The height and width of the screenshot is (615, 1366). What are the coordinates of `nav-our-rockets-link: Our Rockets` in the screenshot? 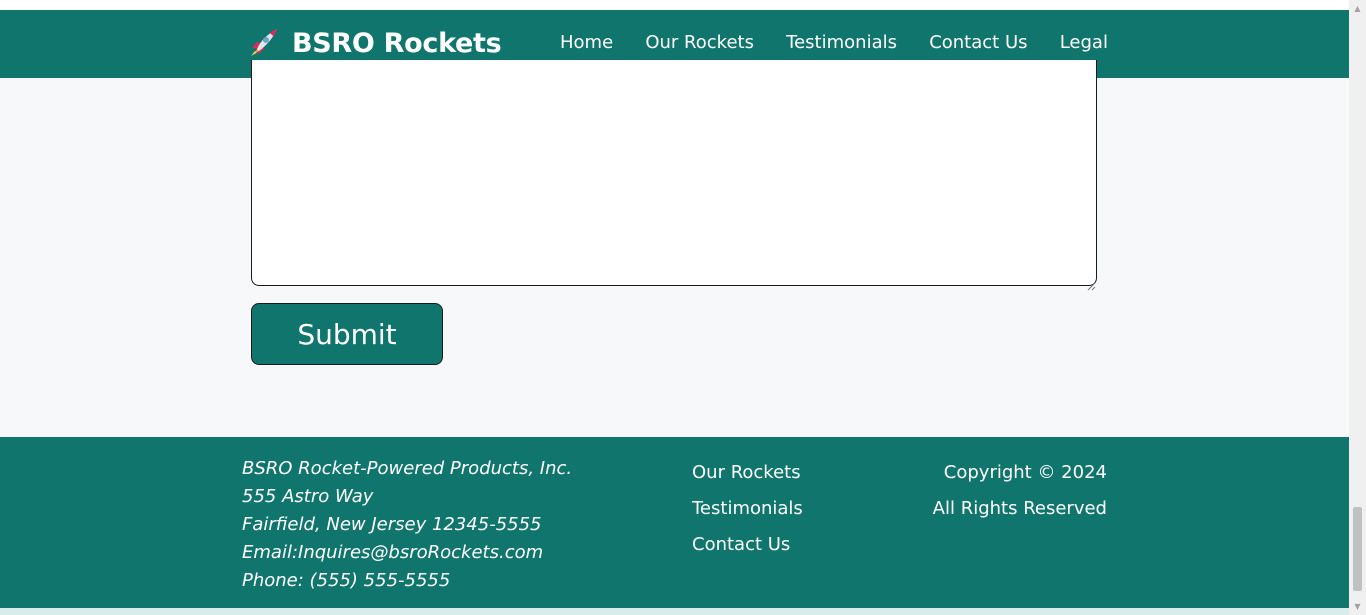 It's located at (699, 42).